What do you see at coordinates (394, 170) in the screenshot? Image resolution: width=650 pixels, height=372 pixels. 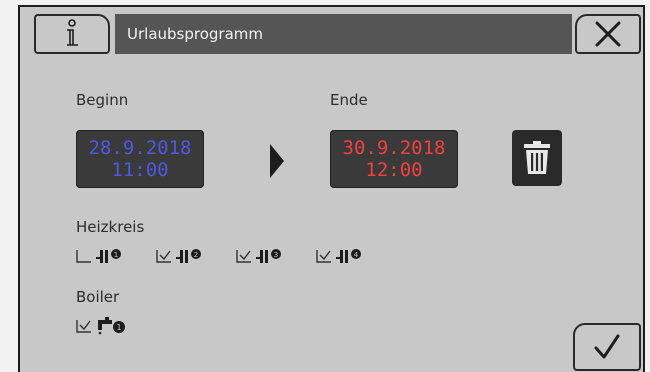 I see `end-time: 12:00` at bounding box center [394, 170].